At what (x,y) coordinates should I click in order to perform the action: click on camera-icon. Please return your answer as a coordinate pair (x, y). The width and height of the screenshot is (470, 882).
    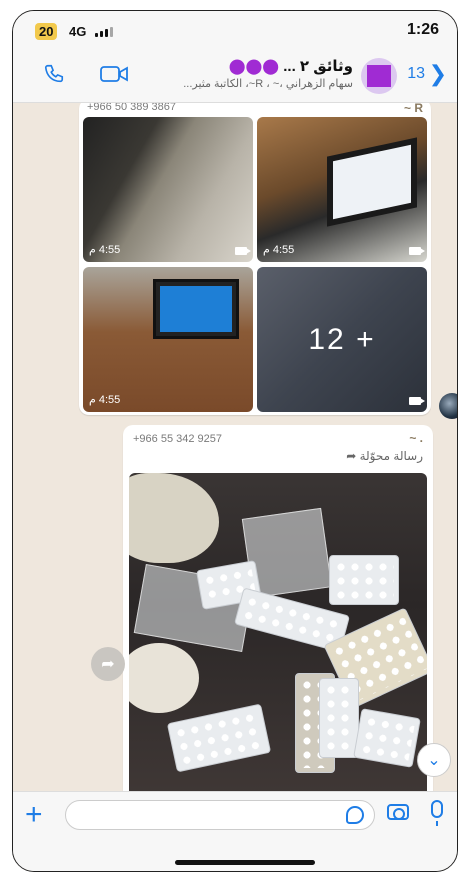
    Looking at the image, I should click on (398, 812).